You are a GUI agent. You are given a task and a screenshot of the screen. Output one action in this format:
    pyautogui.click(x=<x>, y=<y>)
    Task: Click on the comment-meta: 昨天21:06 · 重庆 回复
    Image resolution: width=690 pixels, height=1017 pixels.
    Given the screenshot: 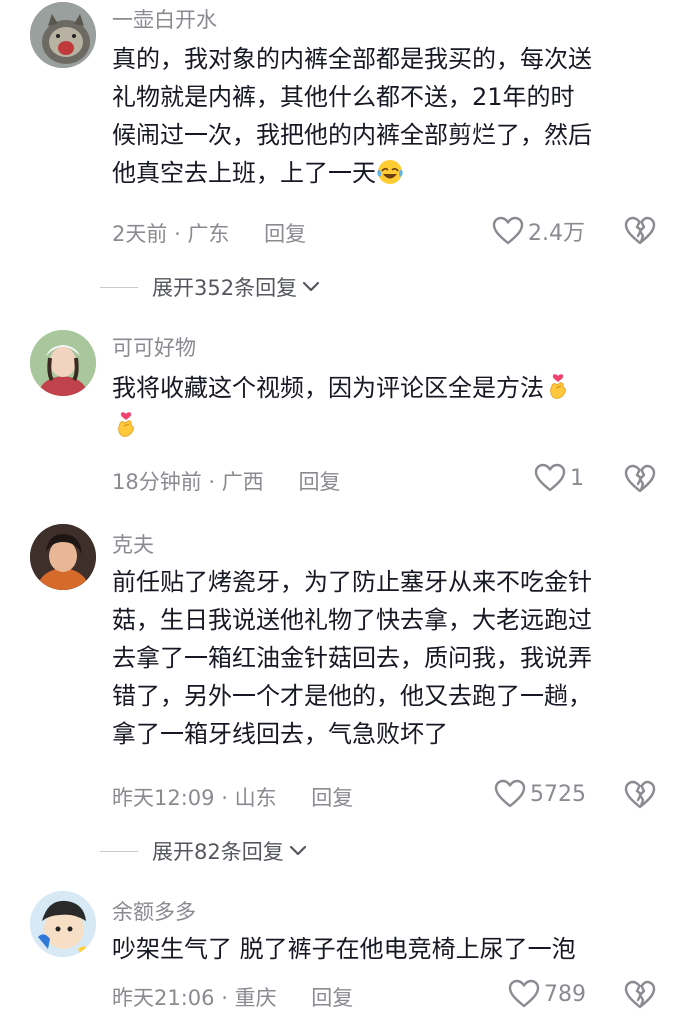 What is the action you would take?
    pyautogui.click(x=232, y=997)
    